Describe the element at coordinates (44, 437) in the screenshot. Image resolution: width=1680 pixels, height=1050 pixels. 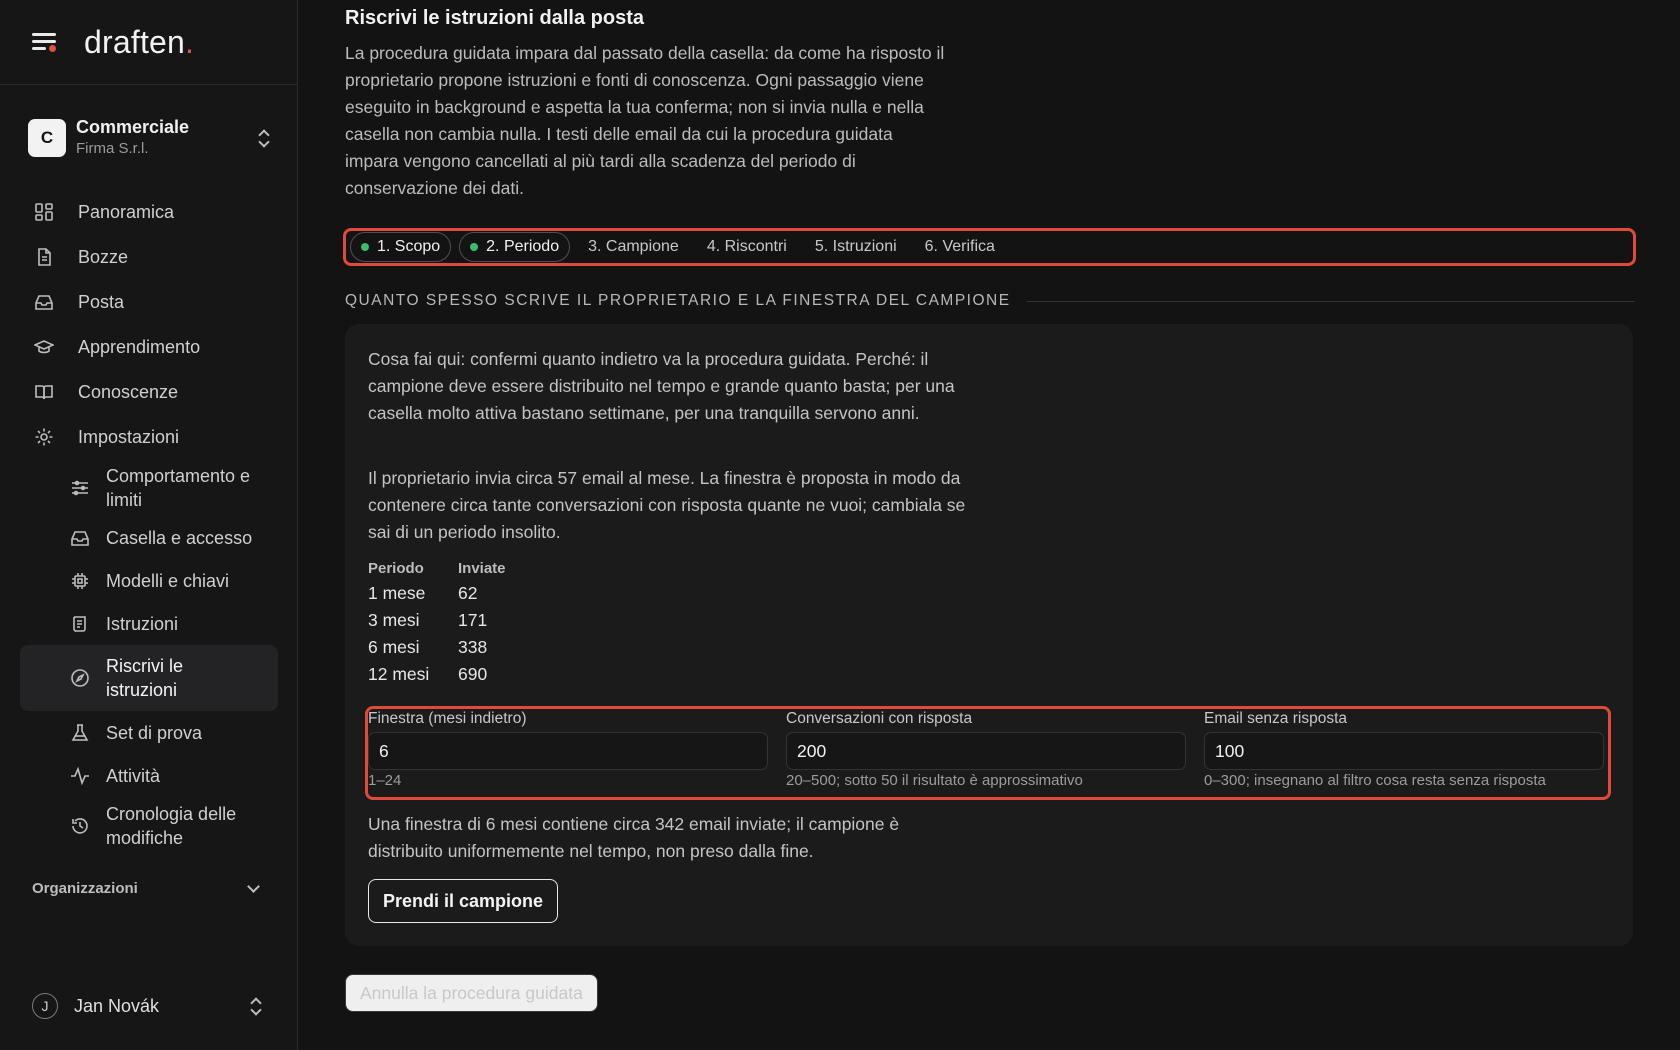
I see `gear-icon` at that location.